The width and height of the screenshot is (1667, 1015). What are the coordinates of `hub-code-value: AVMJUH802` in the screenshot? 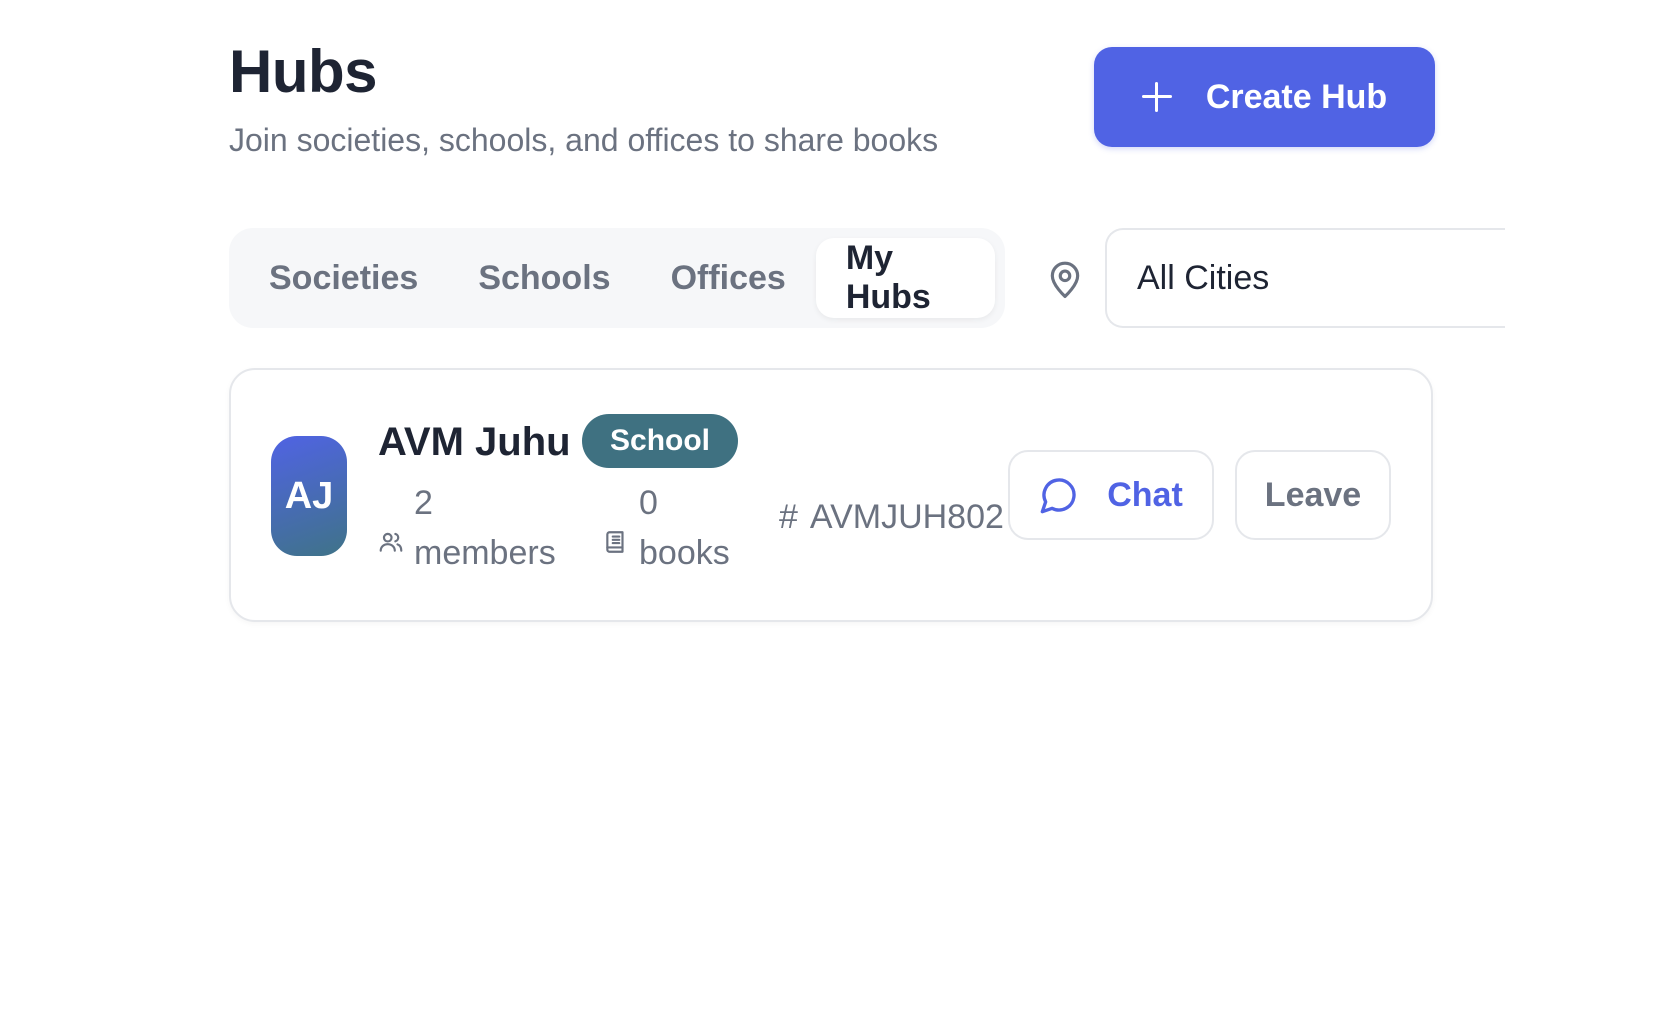 It's located at (906, 517).